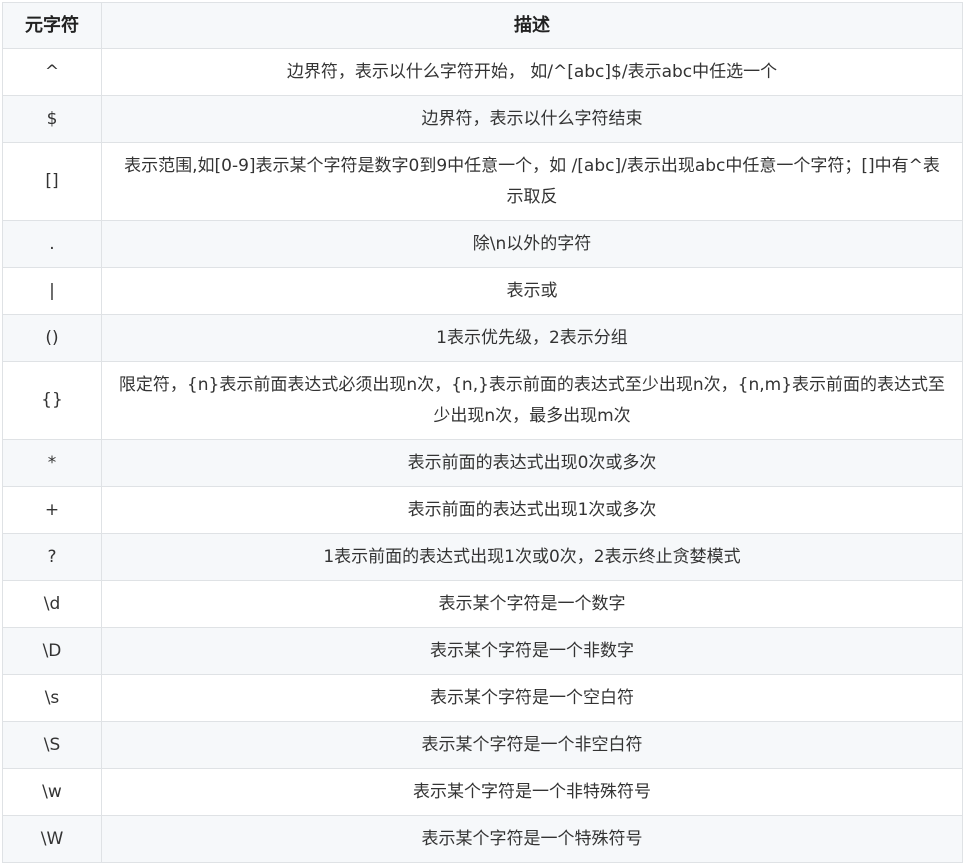  What do you see at coordinates (52, 244) in the screenshot?
I see `row-symbol: .` at bounding box center [52, 244].